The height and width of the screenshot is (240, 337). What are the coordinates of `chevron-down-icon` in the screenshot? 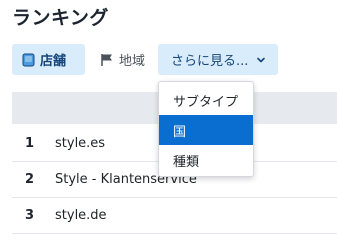 It's located at (261, 60).